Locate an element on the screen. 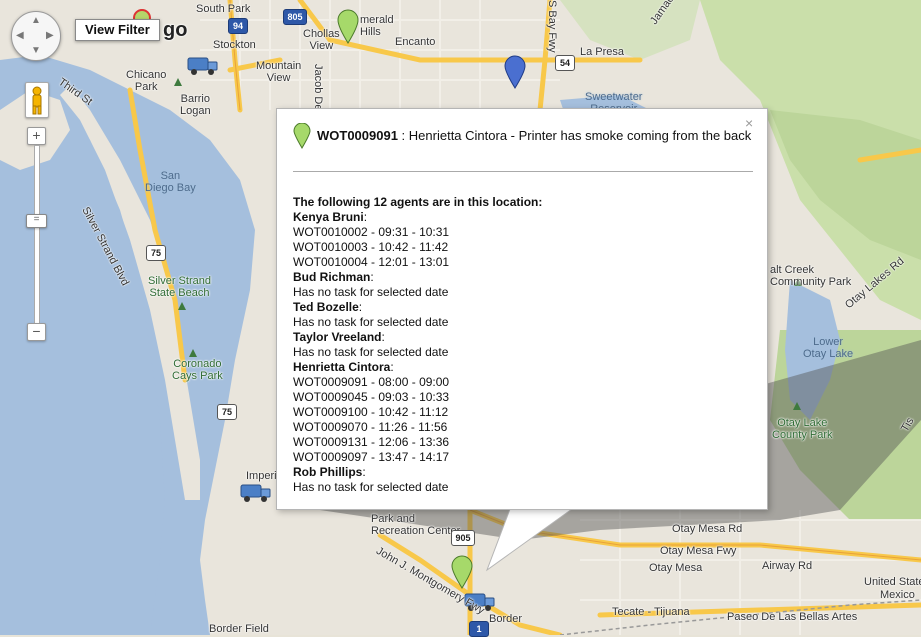  label-paseo-bellas-artes: Paseo De Las Bellas Artes is located at coordinates (792, 617).